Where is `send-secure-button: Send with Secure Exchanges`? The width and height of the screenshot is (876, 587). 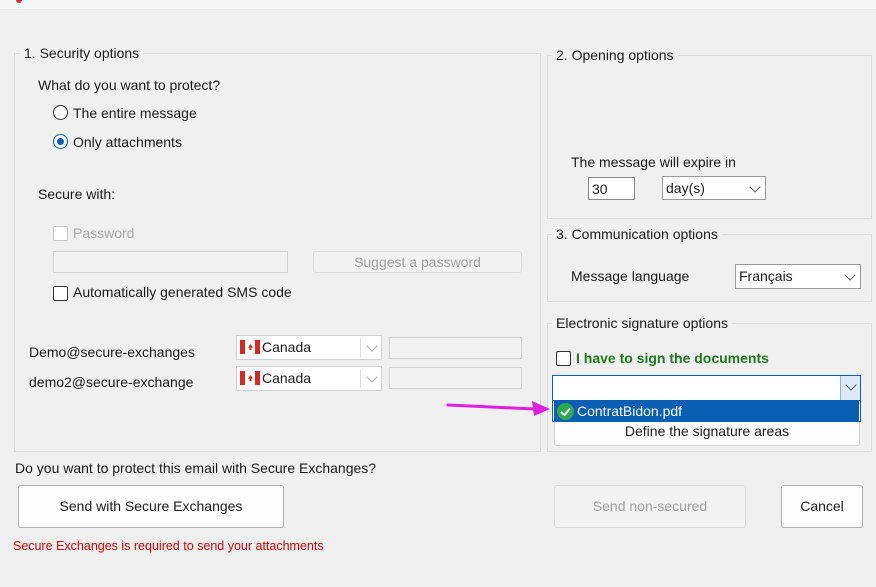
send-secure-button: Send with Secure Exchanges is located at coordinates (151, 506).